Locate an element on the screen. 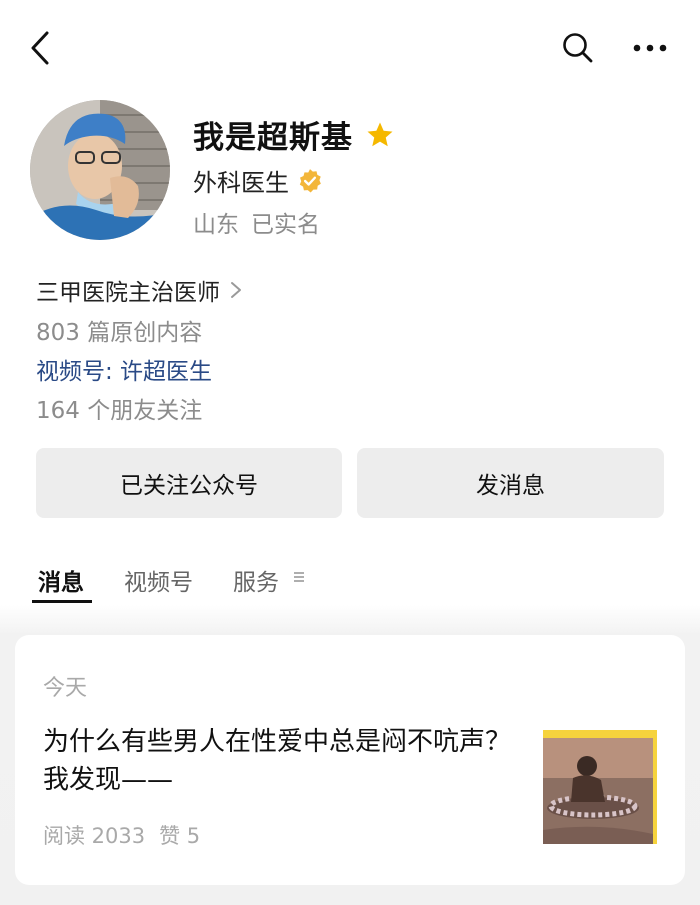  thumbnail-image is located at coordinates (600, 787).